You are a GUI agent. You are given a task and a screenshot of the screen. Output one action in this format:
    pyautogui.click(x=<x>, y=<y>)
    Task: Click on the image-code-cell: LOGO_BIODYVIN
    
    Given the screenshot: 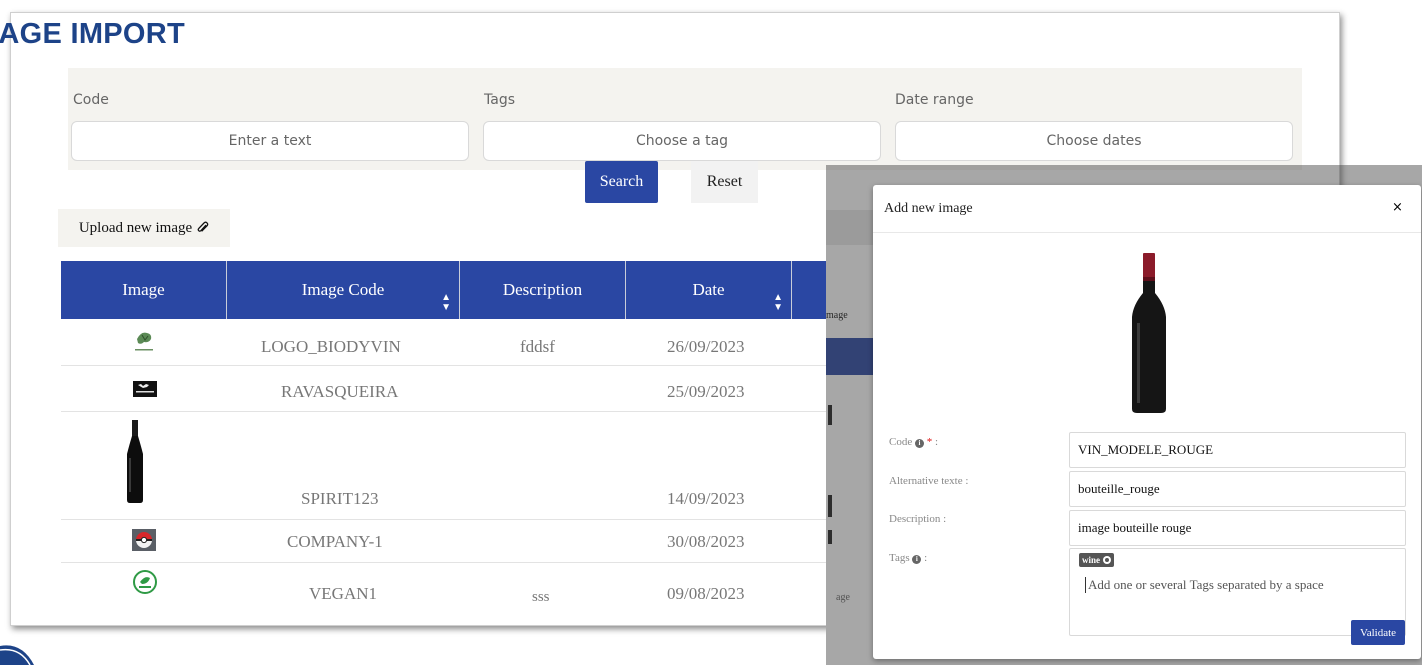 What is the action you would take?
    pyautogui.click(x=331, y=346)
    